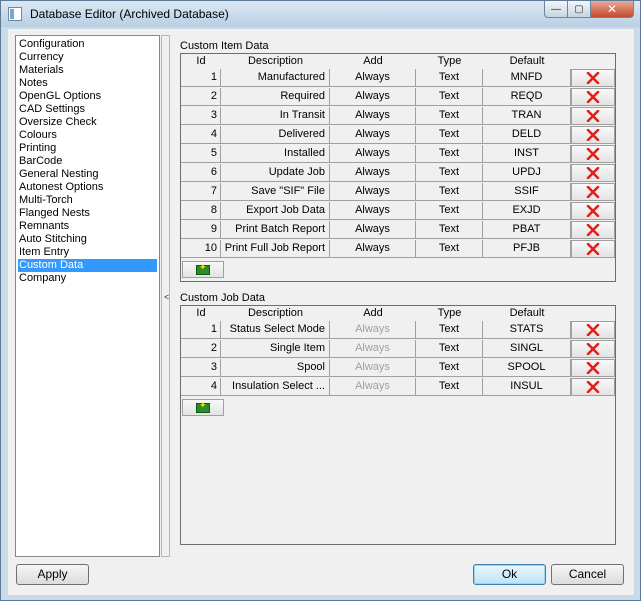 The height and width of the screenshot is (601, 641). I want to click on row-default-cell: REQD, so click(527, 97).